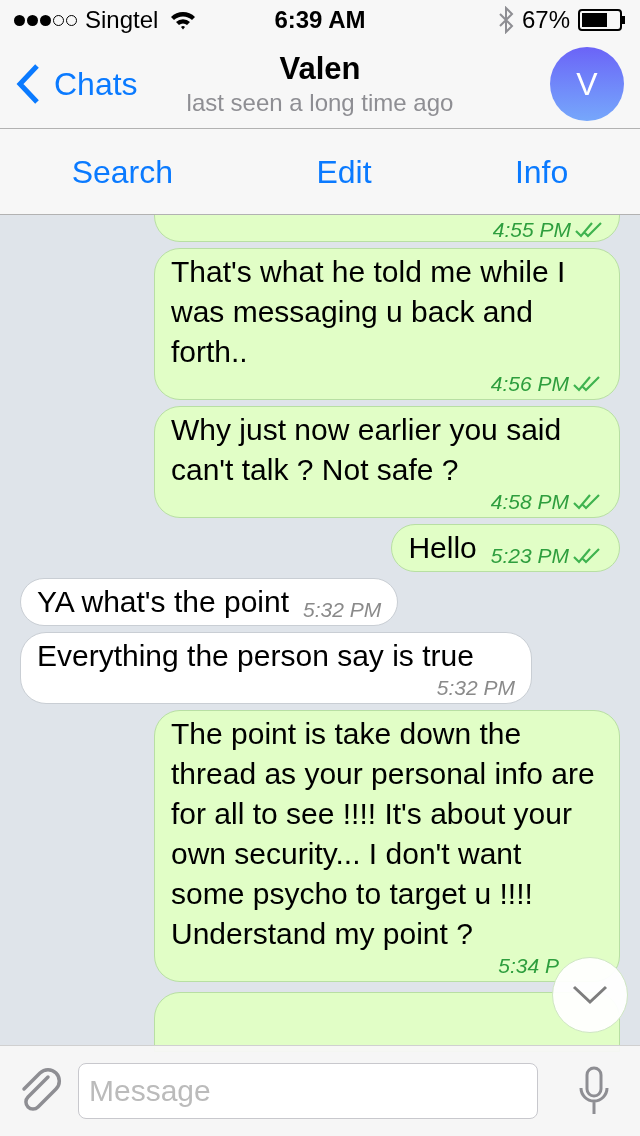 This screenshot has height=1136, width=640. Describe the element at coordinates (531, 230) in the screenshot. I see `message-time: 4:55 PM` at that location.